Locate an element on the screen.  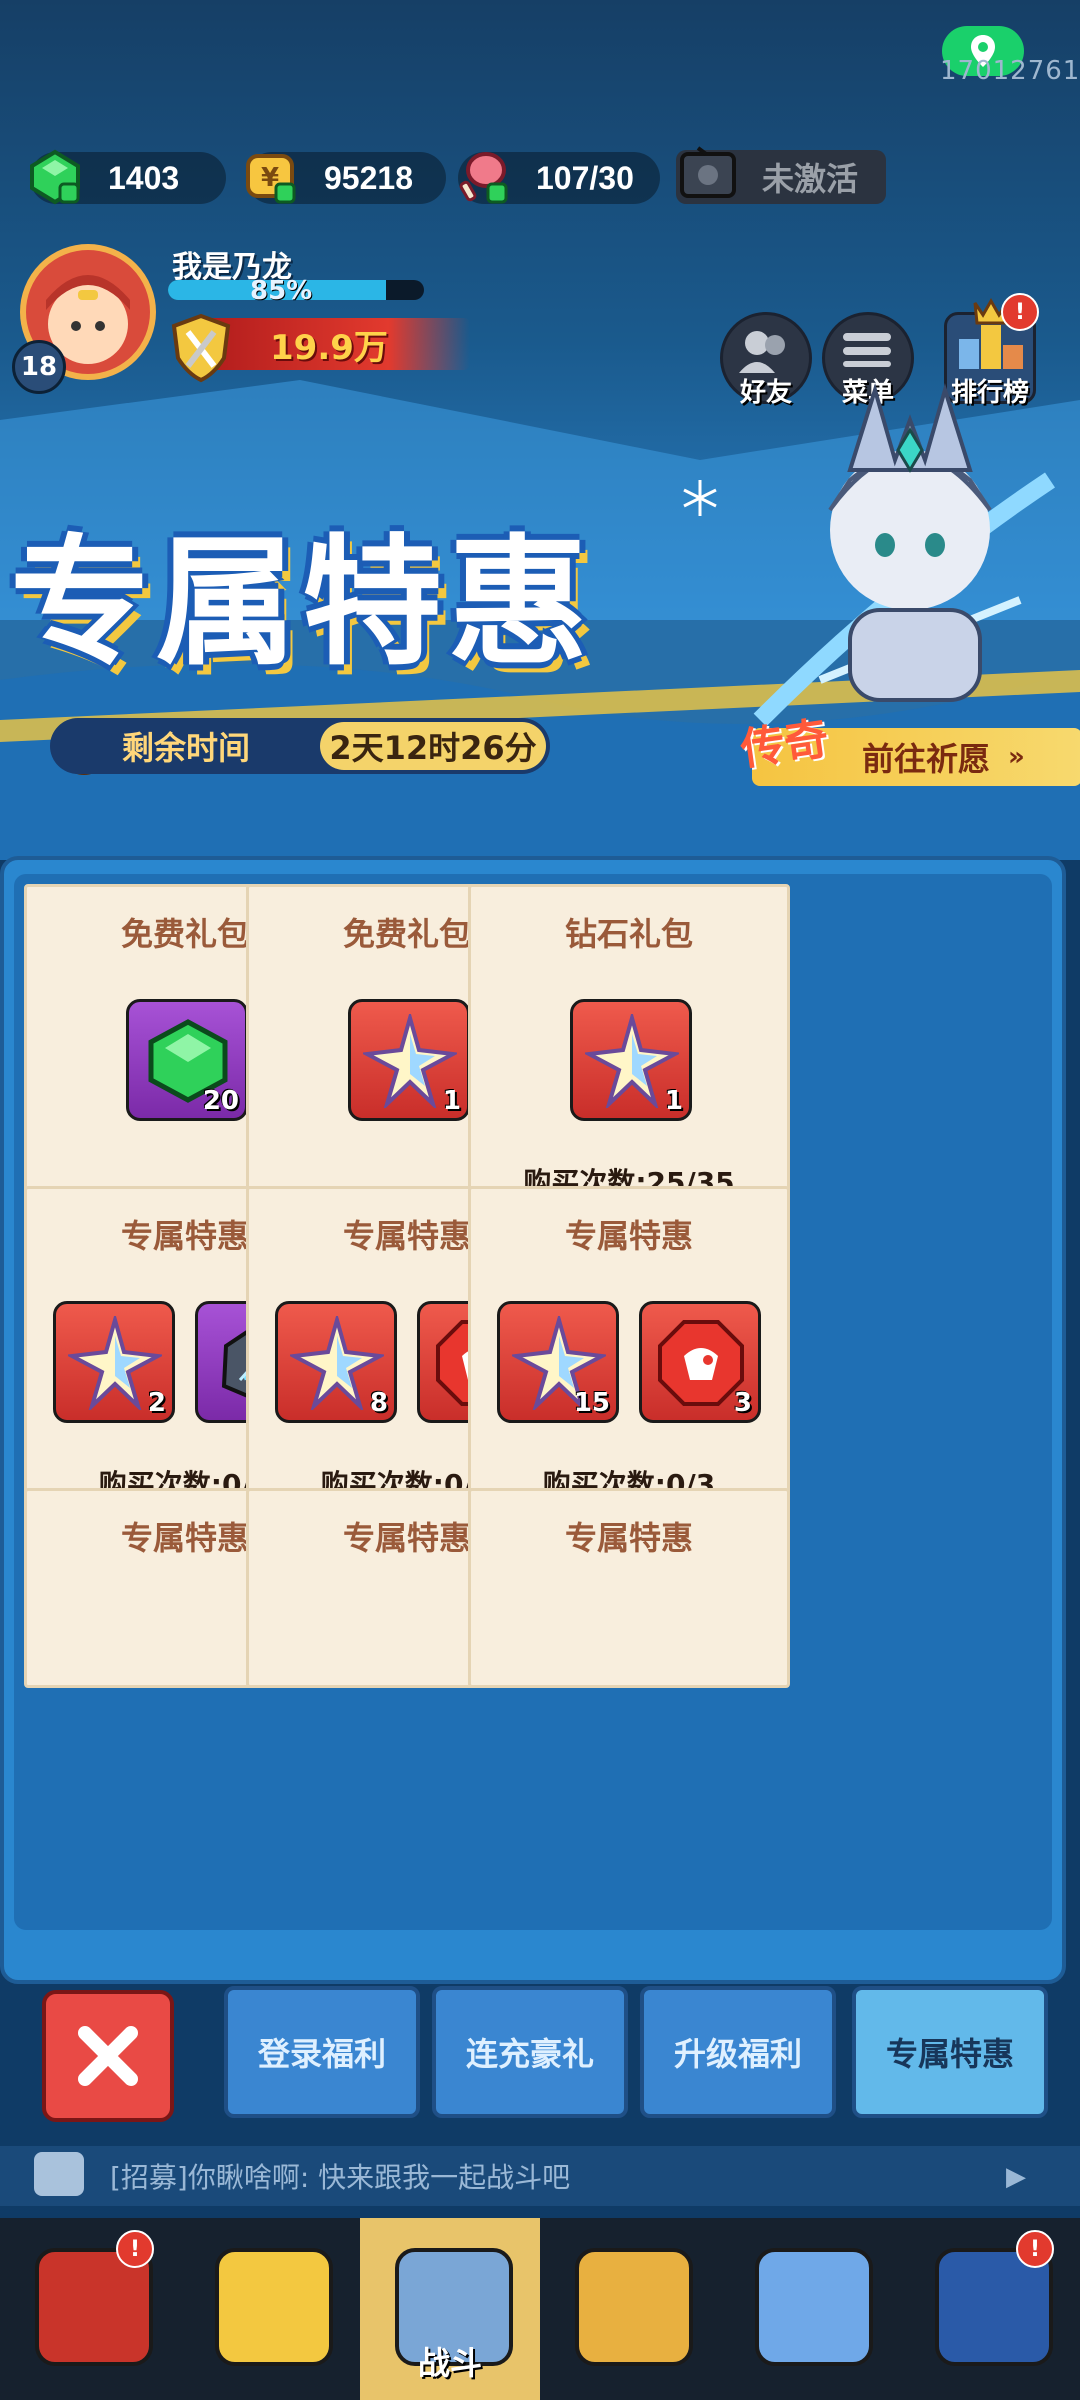
gem-counter: 1403 is located at coordinates (128, 177).